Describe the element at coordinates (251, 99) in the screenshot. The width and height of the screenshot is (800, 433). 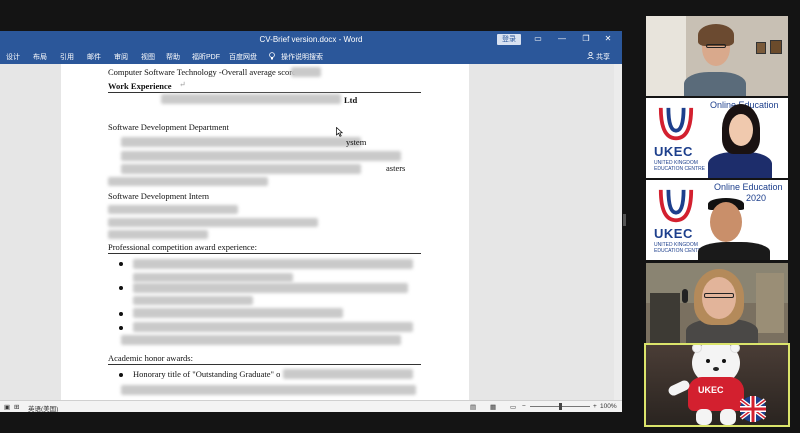
I see `redacted-company` at that location.